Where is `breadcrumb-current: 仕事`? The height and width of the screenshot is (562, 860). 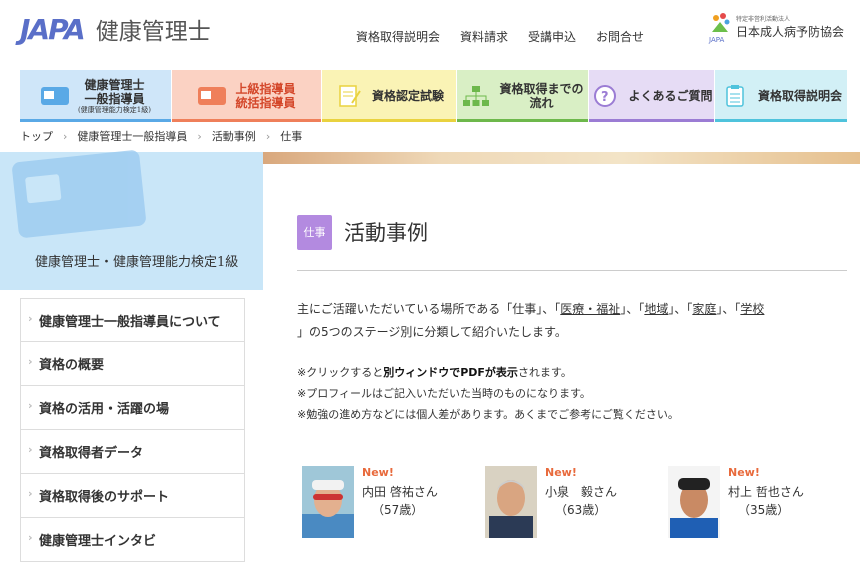
breadcrumb-current: 仕事 is located at coordinates (291, 136).